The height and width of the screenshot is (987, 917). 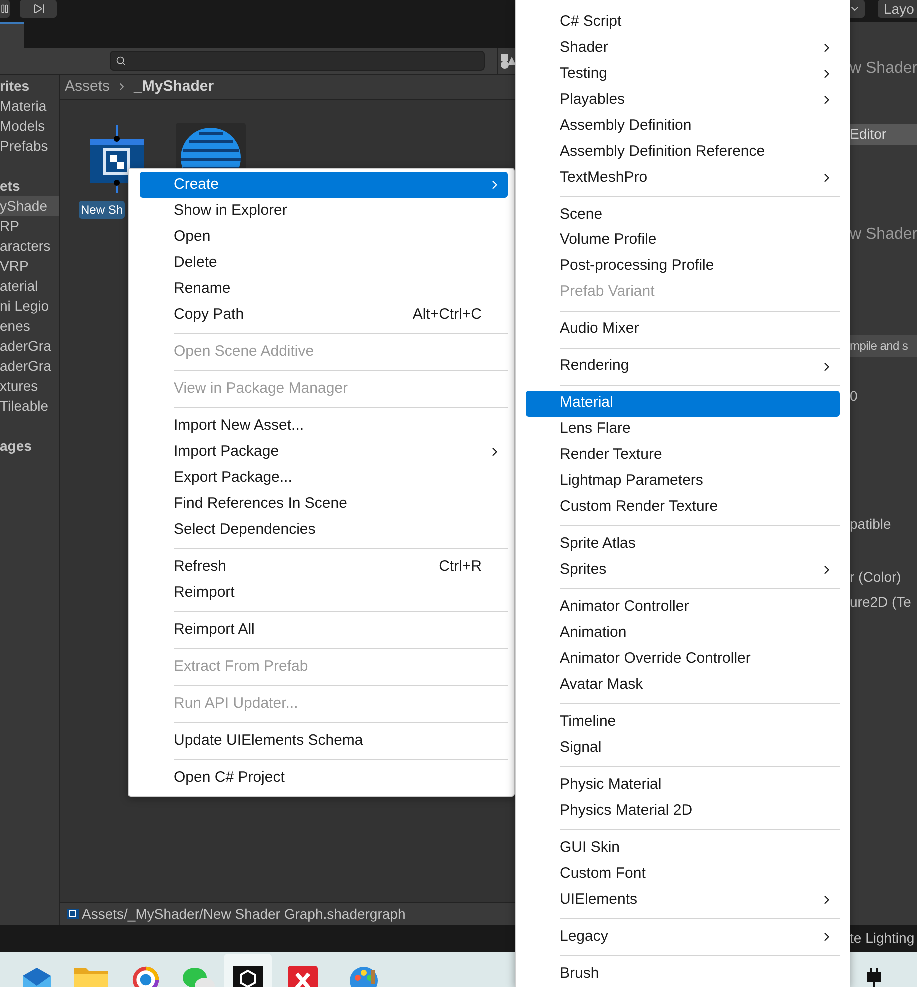 What do you see at coordinates (876, 577) in the screenshot?
I see `inspector-text: r (Color)` at bounding box center [876, 577].